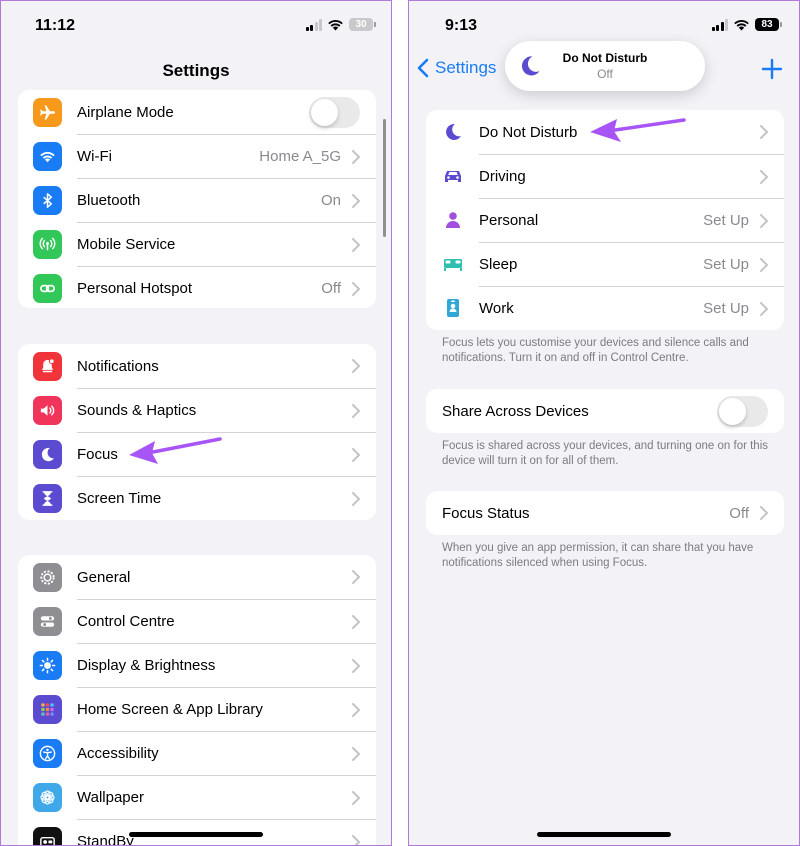 The height and width of the screenshot is (846, 800). I want to click on settings-row-home-screen: Home Screen & App Library, so click(197, 709).